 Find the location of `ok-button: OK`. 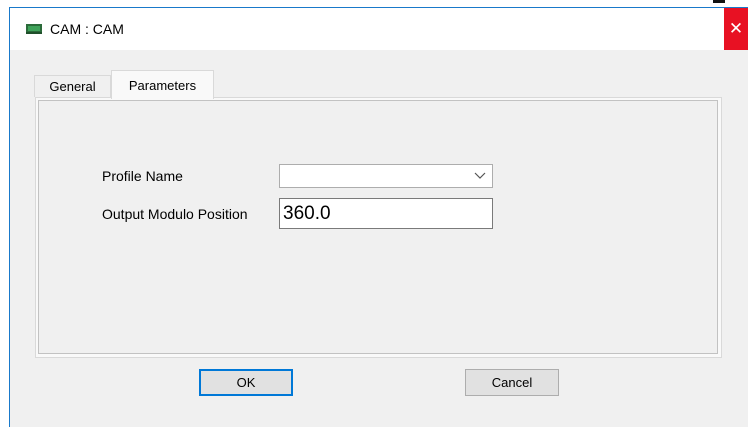

ok-button: OK is located at coordinates (246, 382).